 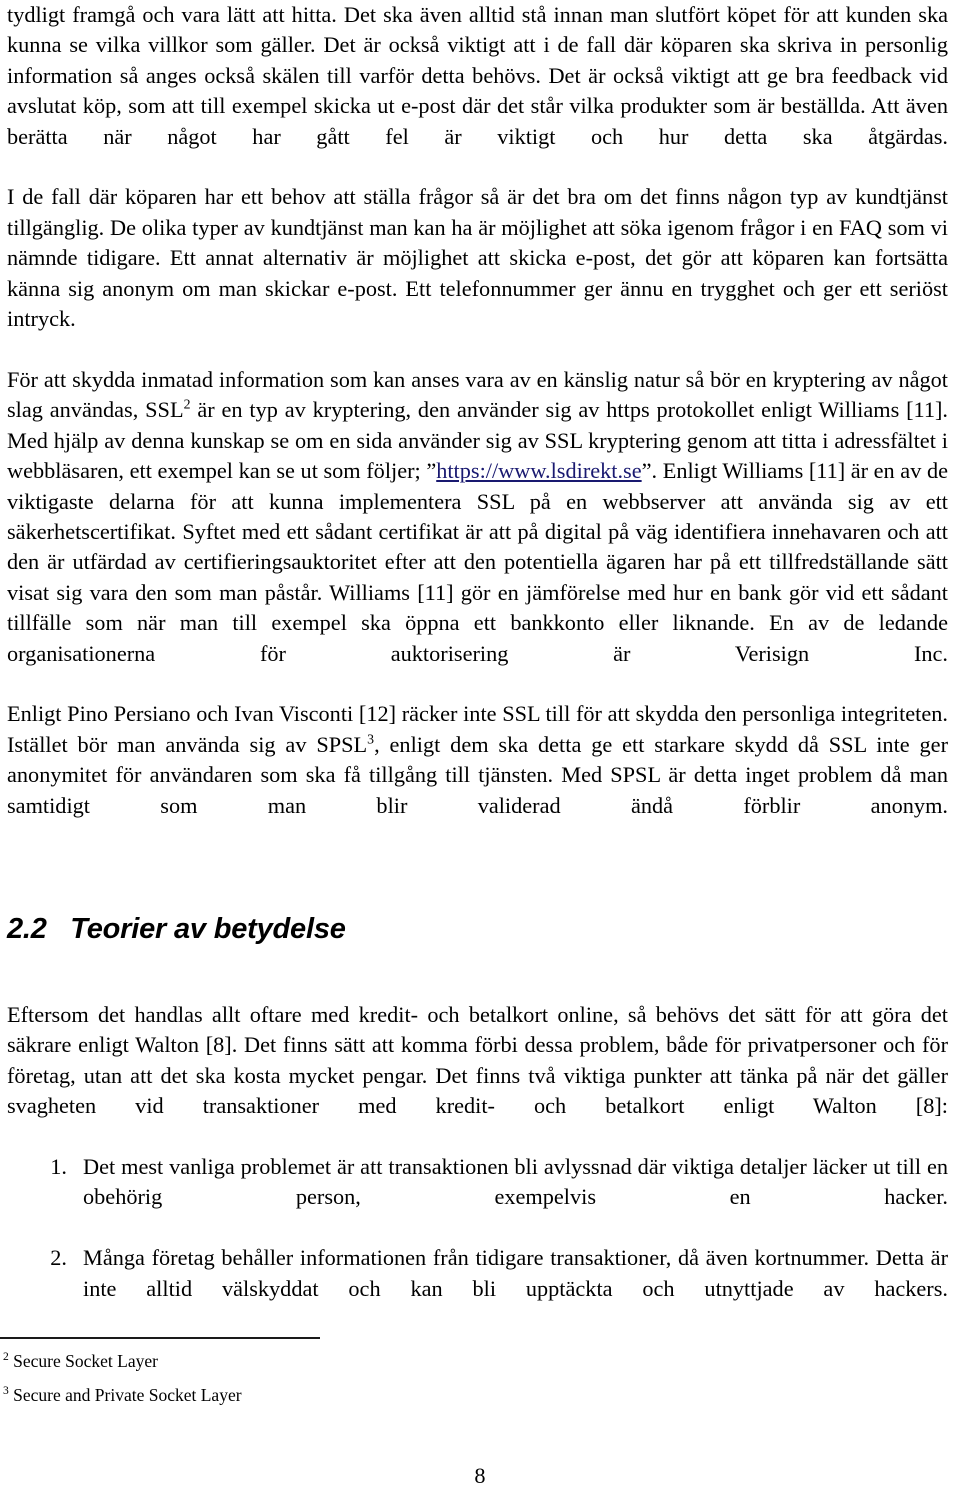 What do you see at coordinates (58, 1258) in the screenshot?
I see `list-item-marker: 2.` at bounding box center [58, 1258].